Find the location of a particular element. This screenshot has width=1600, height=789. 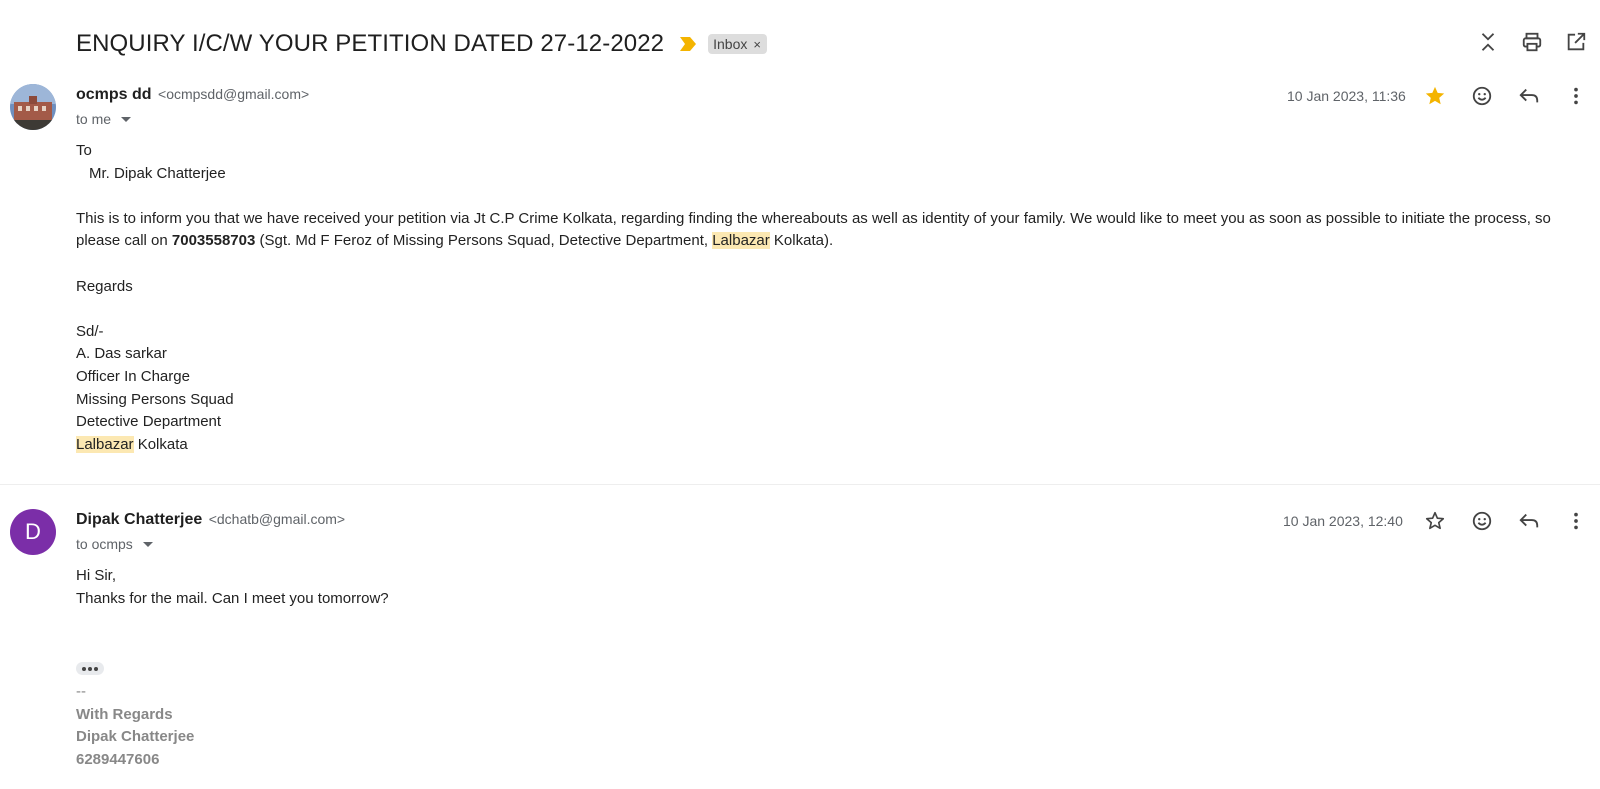

sig-title: Officer In Charge is located at coordinates (133, 376).